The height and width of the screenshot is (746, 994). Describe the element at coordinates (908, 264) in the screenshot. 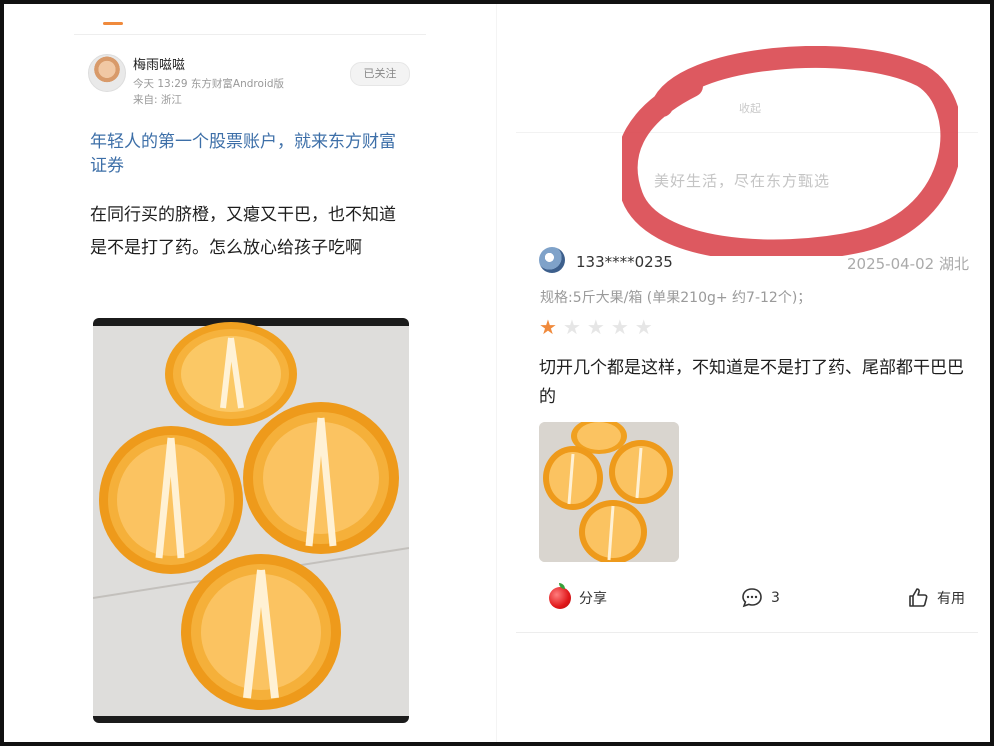

I see `review-date-location: 2025-04-02 湖北` at that location.